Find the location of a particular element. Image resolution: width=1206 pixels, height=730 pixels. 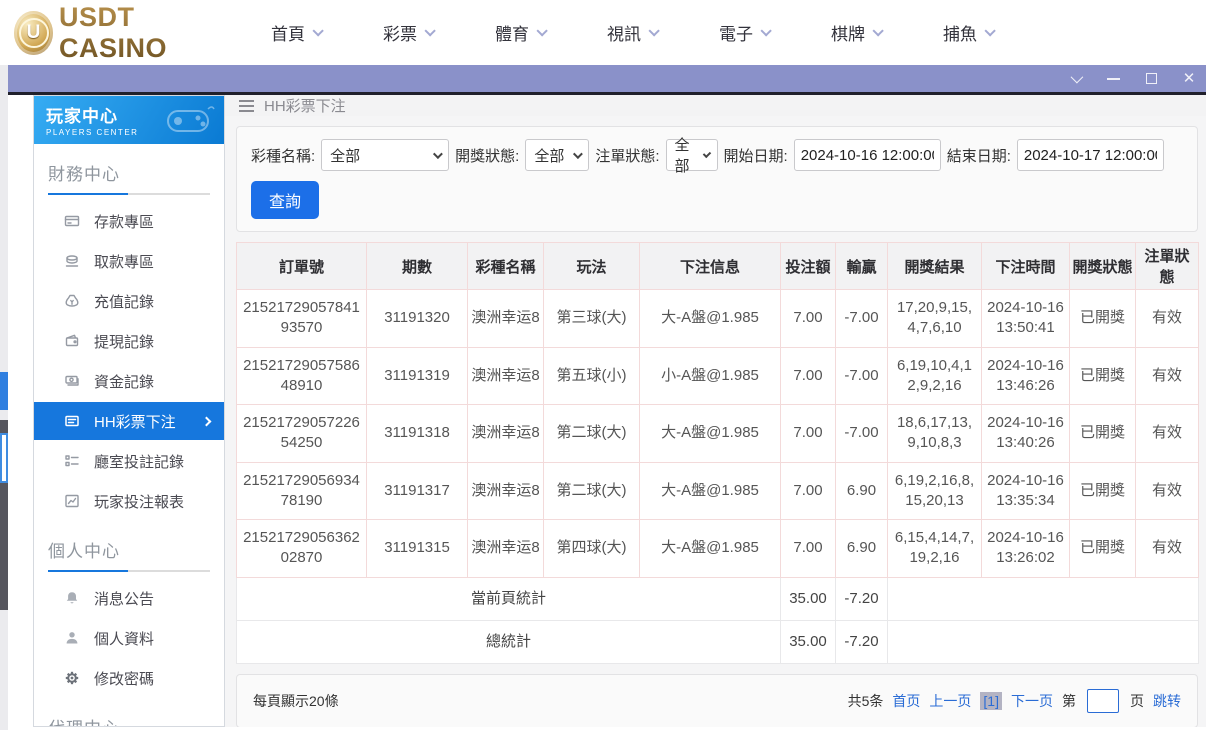

sidebar-item: 充值記錄 is located at coordinates (129, 301).